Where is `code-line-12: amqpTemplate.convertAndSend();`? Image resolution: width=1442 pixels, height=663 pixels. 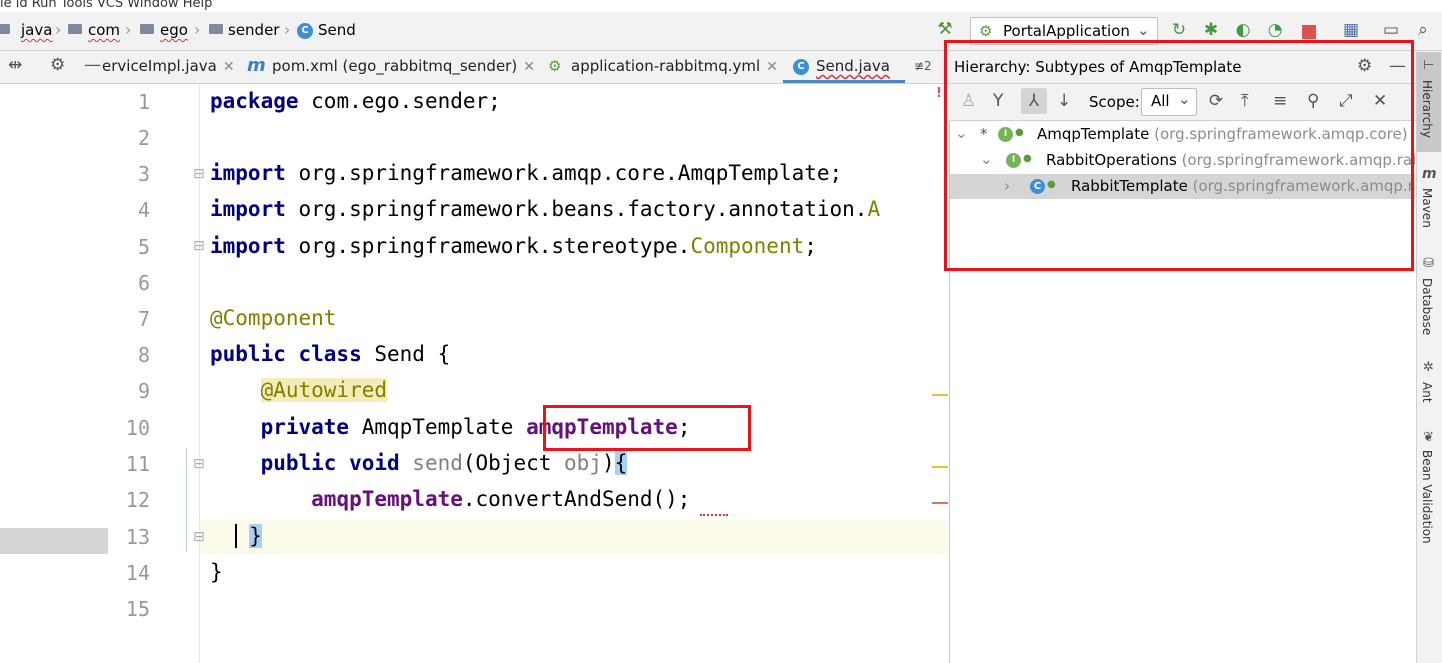
code-line-12: amqpTemplate.convertAndSend(); is located at coordinates (450, 499).